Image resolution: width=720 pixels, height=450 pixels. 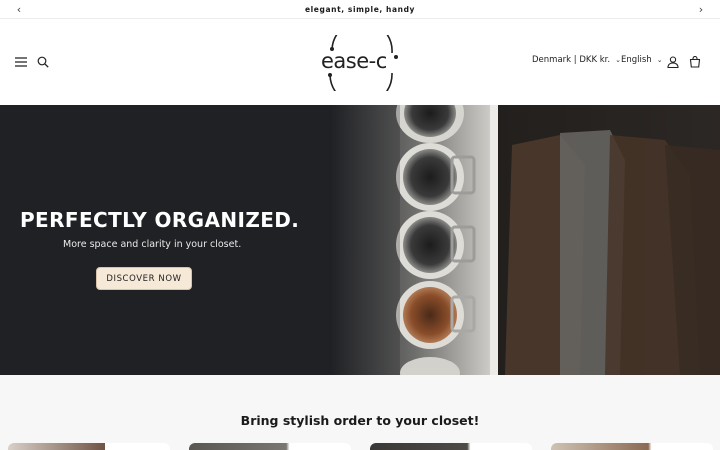 What do you see at coordinates (695, 62) in the screenshot?
I see `cart-icon` at bounding box center [695, 62].